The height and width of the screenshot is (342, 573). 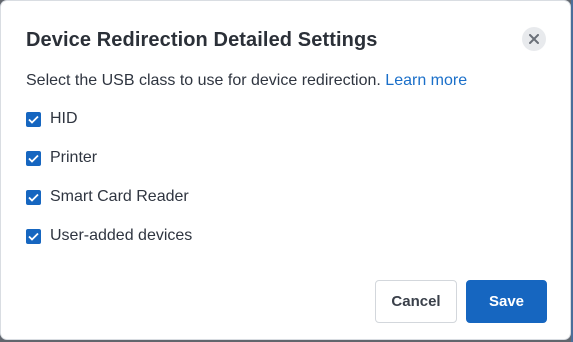 What do you see at coordinates (121, 235) in the screenshot?
I see `option-label: User-added devices` at bounding box center [121, 235].